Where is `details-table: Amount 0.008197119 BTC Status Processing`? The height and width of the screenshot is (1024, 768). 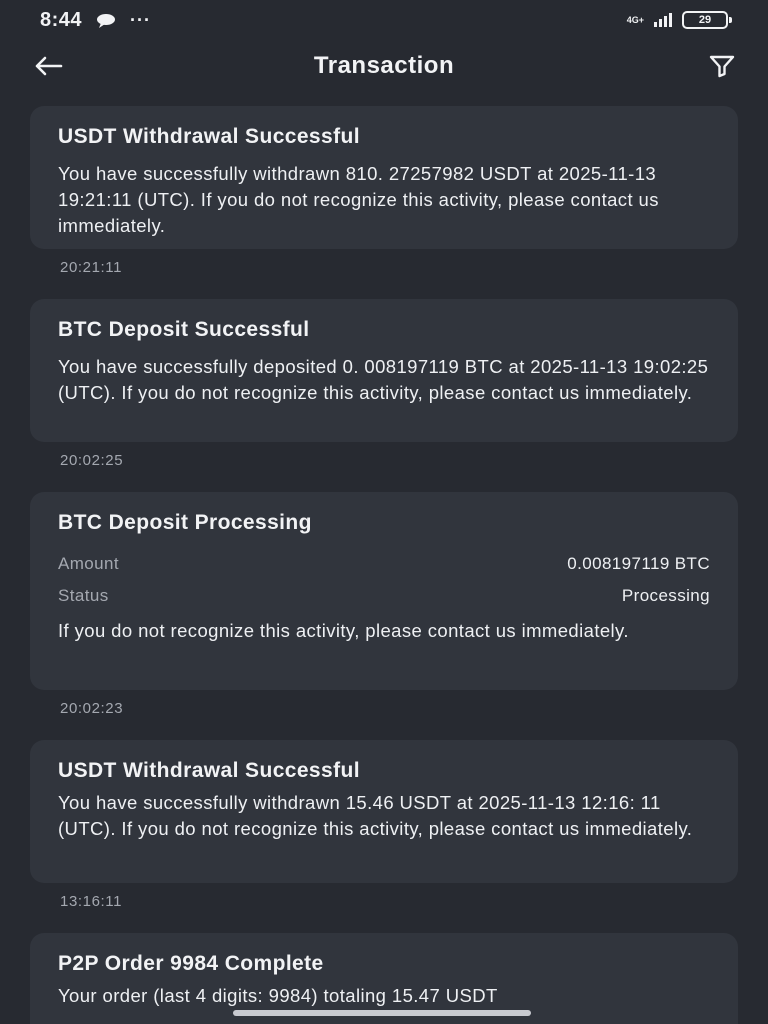
details-table: Amount 0.008197119 BTC Status Processing is located at coordinates (384, 580).